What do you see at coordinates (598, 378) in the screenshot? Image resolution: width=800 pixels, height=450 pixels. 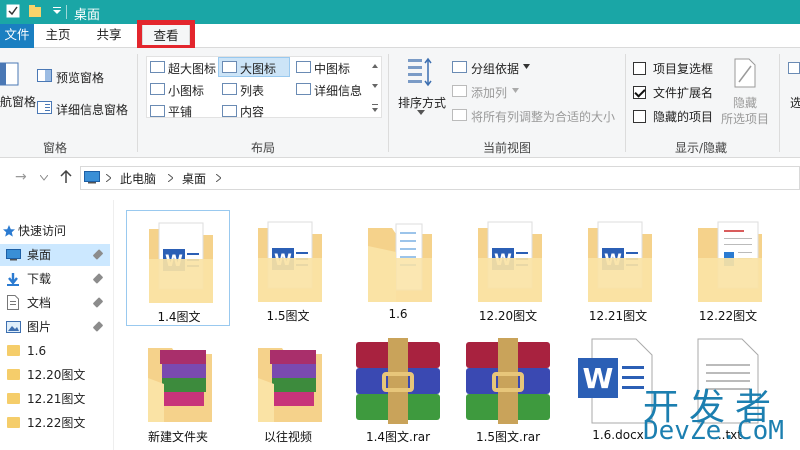 I see `svg-text: W` at bounding box center [598, 378].